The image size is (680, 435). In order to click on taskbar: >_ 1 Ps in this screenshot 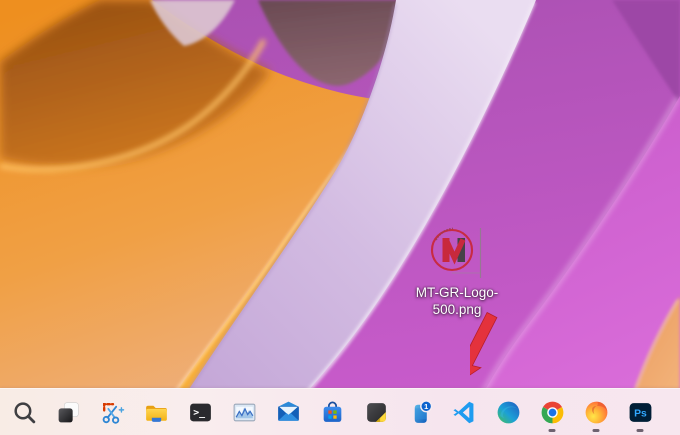, I will do `click(340, 411)`.